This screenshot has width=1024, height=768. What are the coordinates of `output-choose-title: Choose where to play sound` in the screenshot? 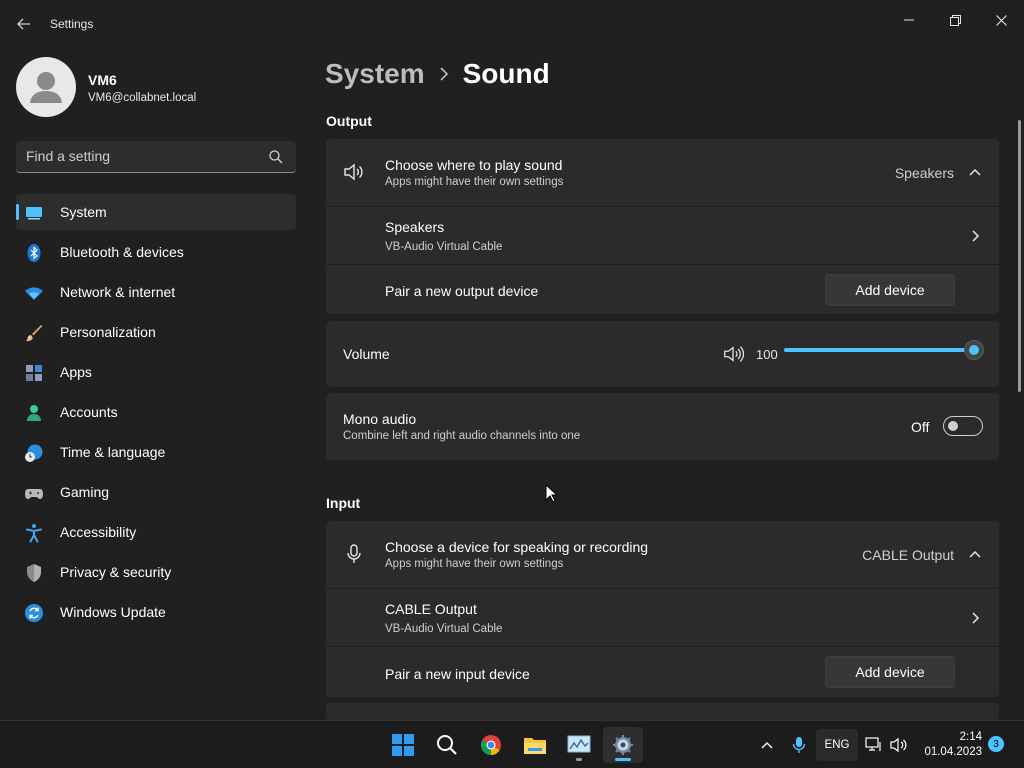 It's located at (474, 165).